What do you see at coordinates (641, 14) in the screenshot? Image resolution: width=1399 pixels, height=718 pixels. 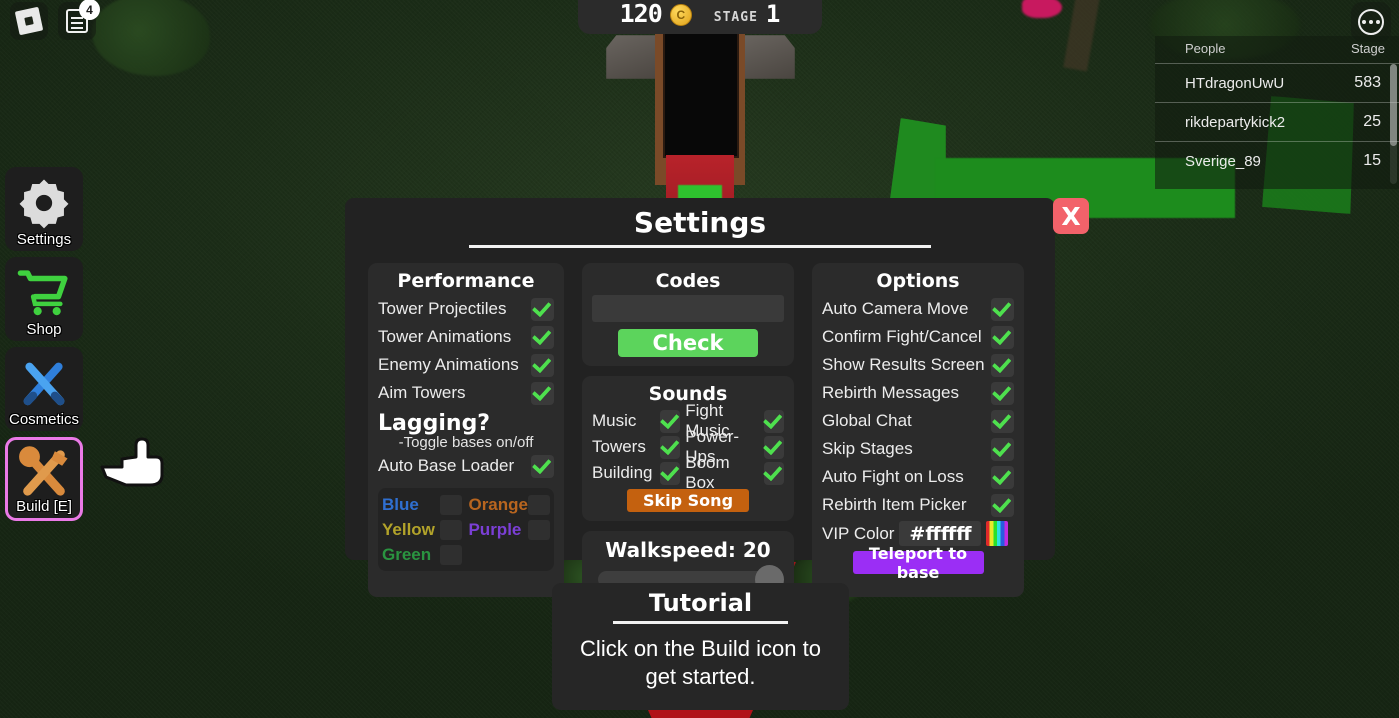 I see `coin-amount: 120` at bounding box center [641, 14].